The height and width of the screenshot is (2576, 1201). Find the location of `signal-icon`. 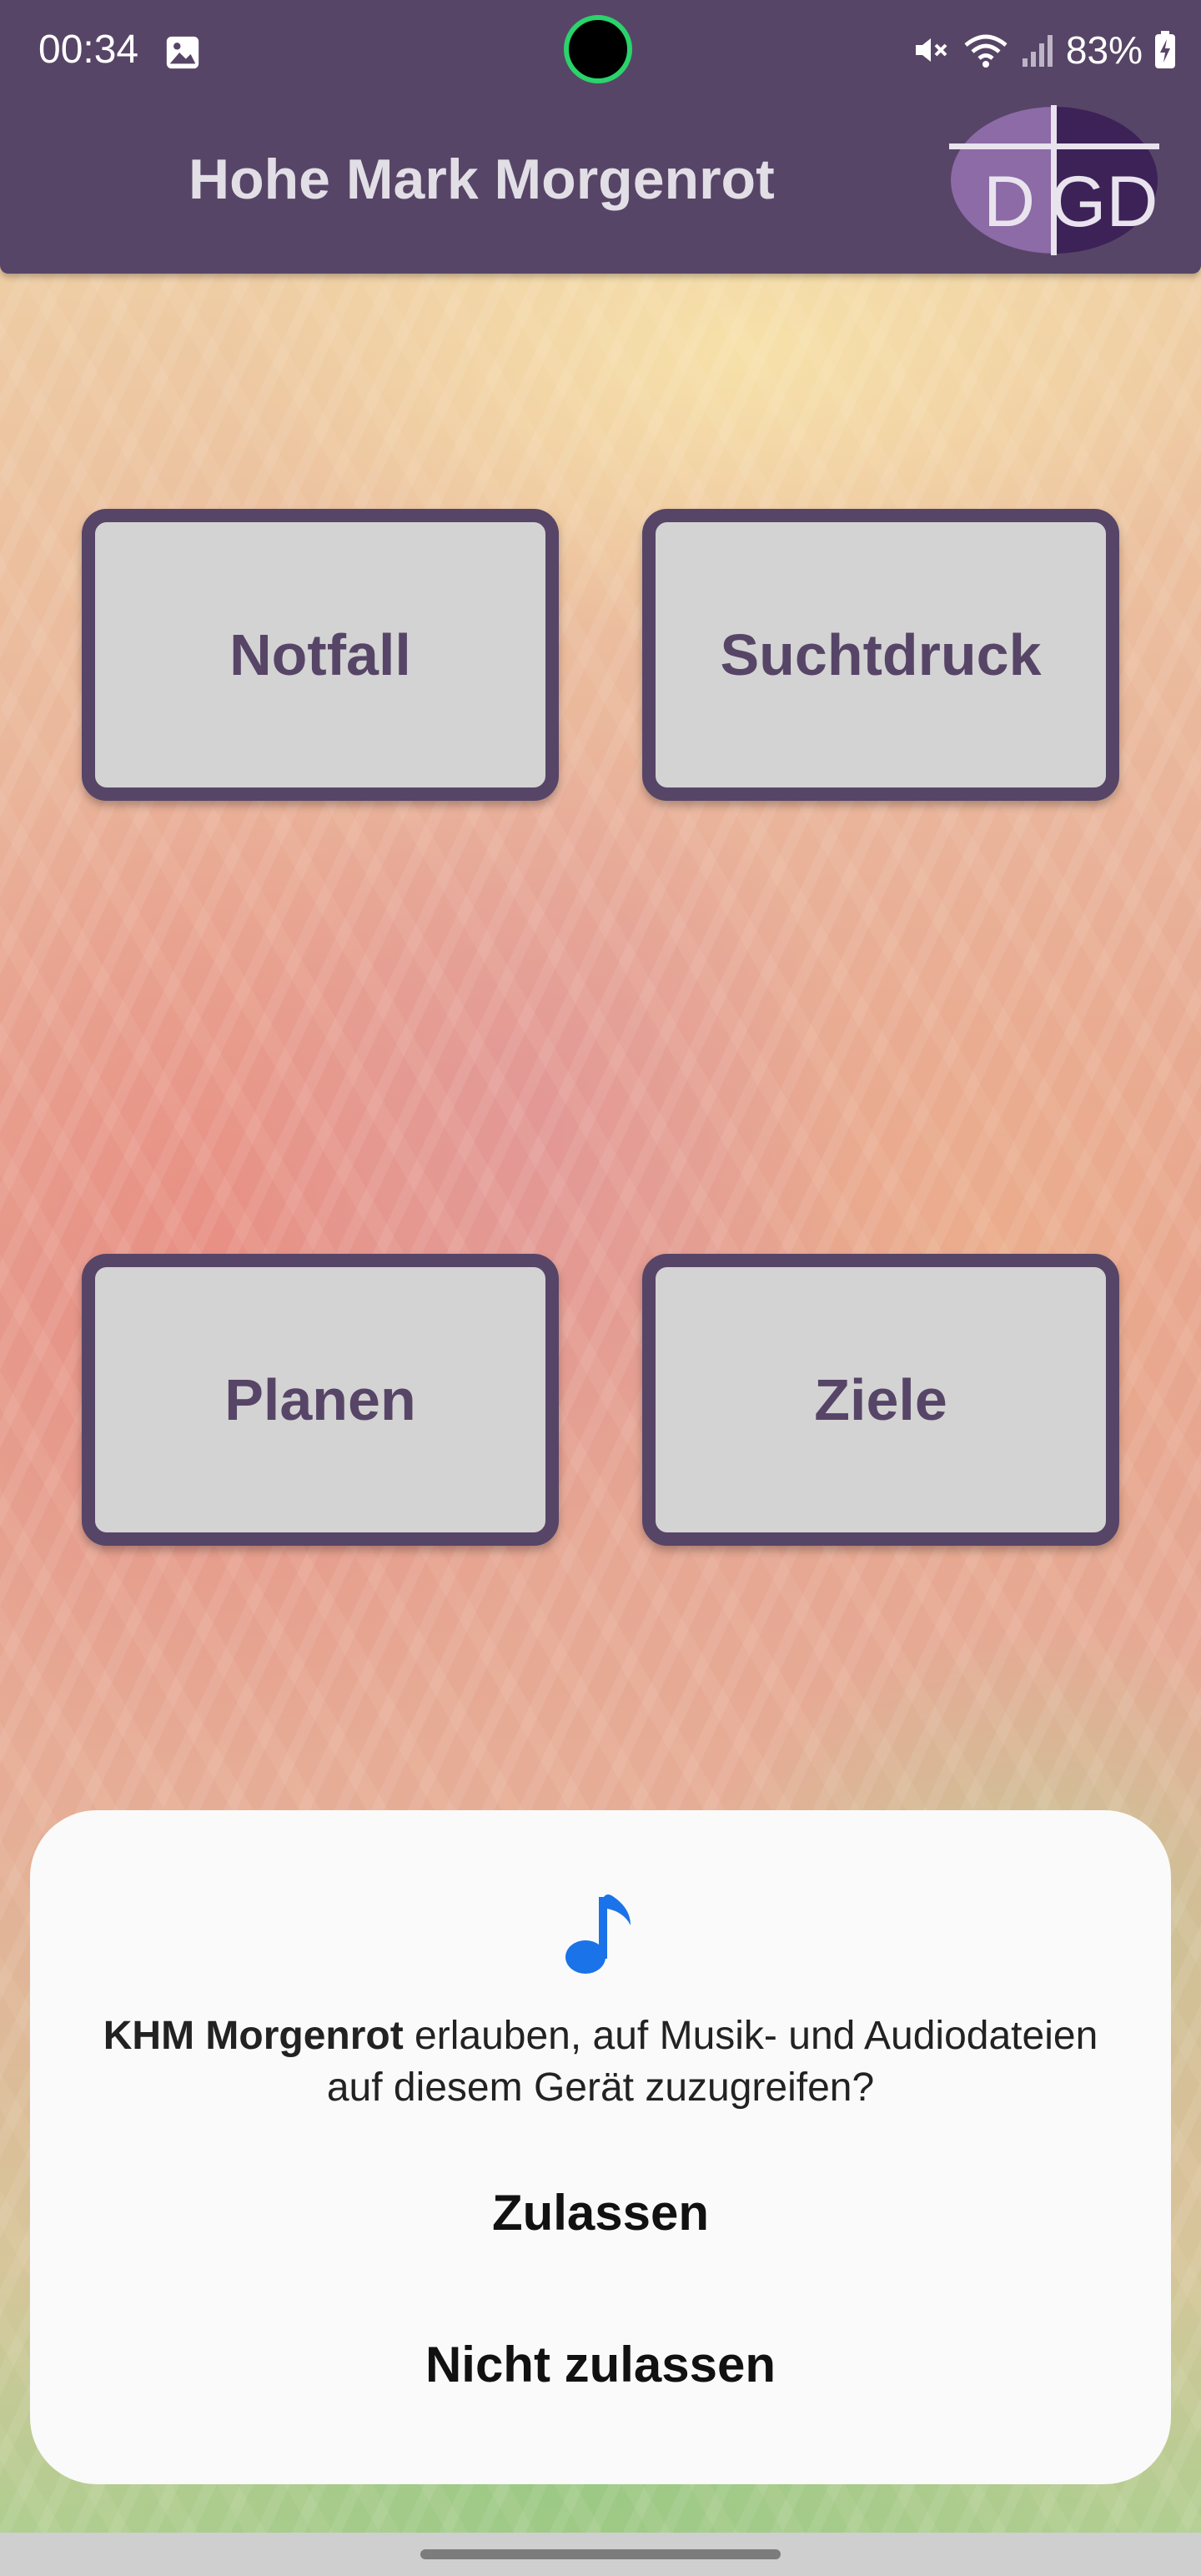

signal-icon is located at coordinates (1038, 51).